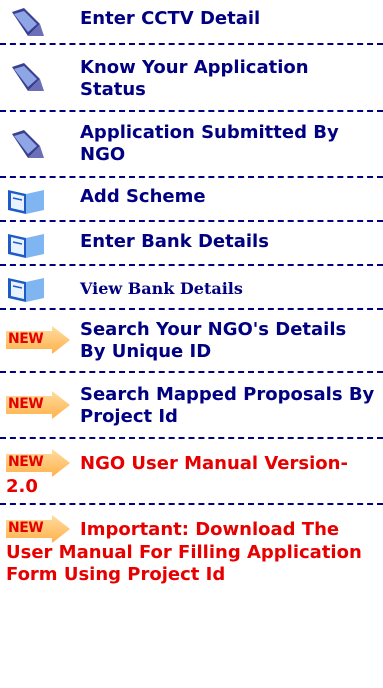 The height and width of the screenshot is (688, 383). I want to click on menu-item-ngo-user-manual: NEW NGO User Manual Version- 2.0, so click(191, 472).